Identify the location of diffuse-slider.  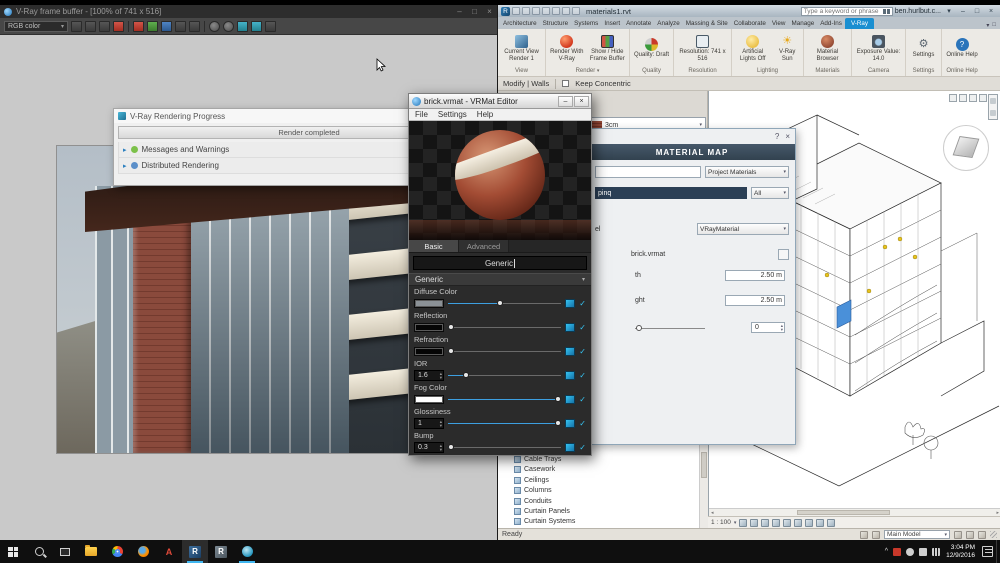
(505, 303).